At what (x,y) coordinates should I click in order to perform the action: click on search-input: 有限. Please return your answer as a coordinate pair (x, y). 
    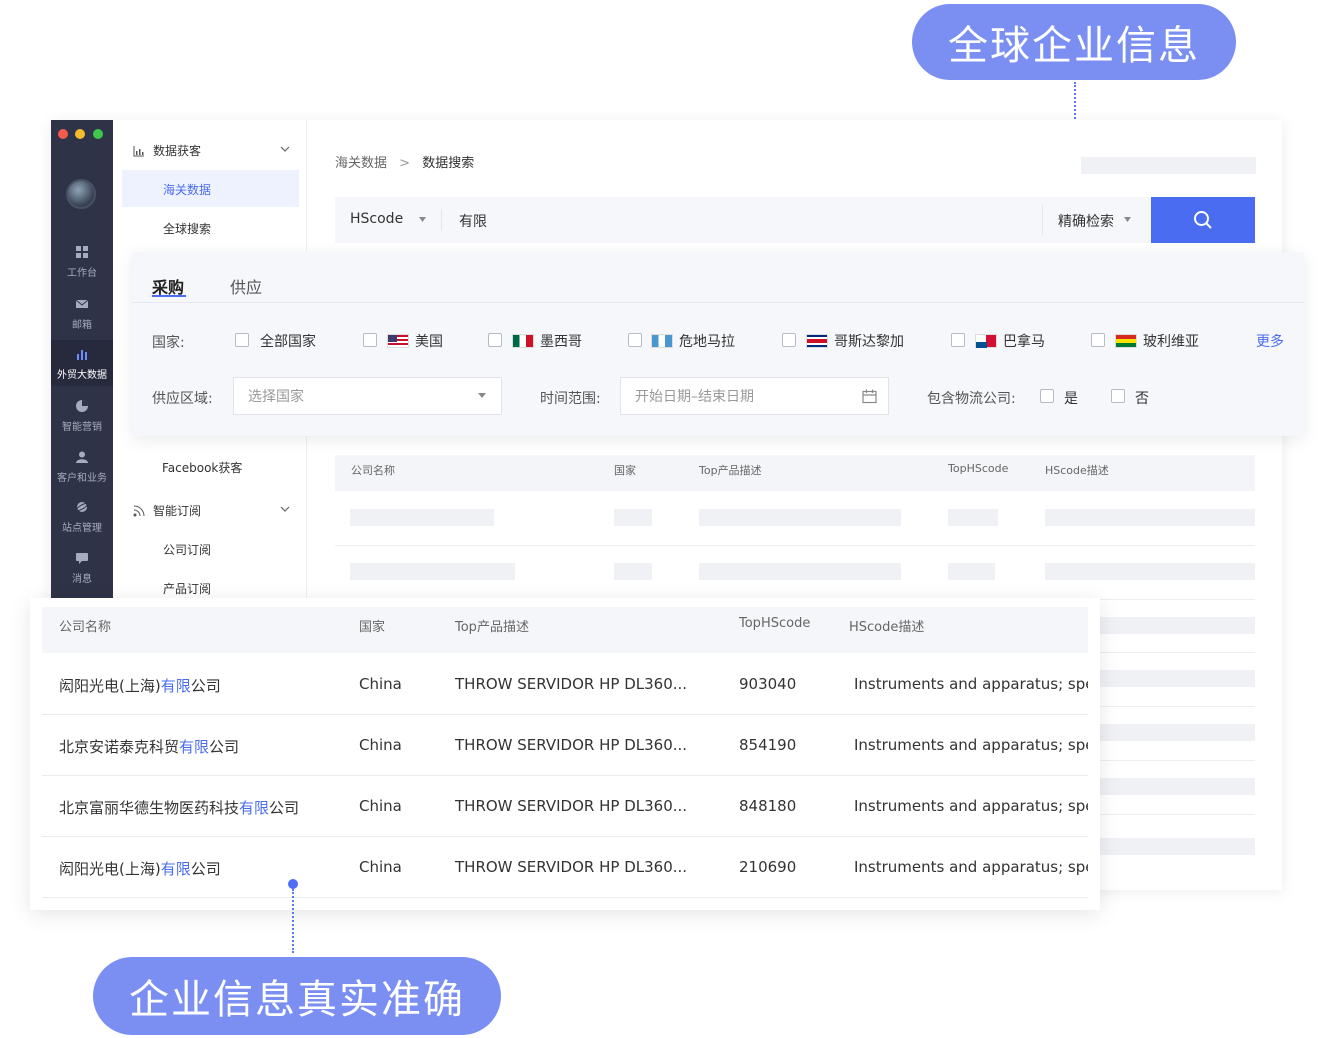
    Looking at the image, I should click on (473, 221).